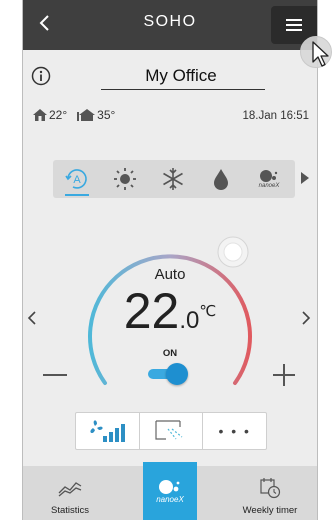 The width and height of the screenshot is (334, 520). I want to click on more-options-button: • • •, so click(234, 431).